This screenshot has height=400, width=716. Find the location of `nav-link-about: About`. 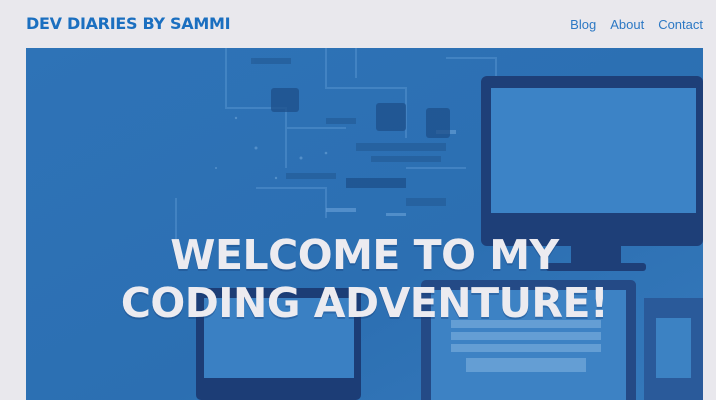

nav-link-about: About is located at coordinates (627, 24).